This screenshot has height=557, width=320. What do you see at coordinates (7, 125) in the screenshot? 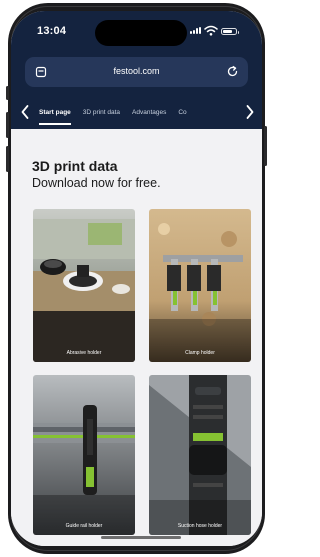
I see `volume-up-button` at bounding box center [7, 125].